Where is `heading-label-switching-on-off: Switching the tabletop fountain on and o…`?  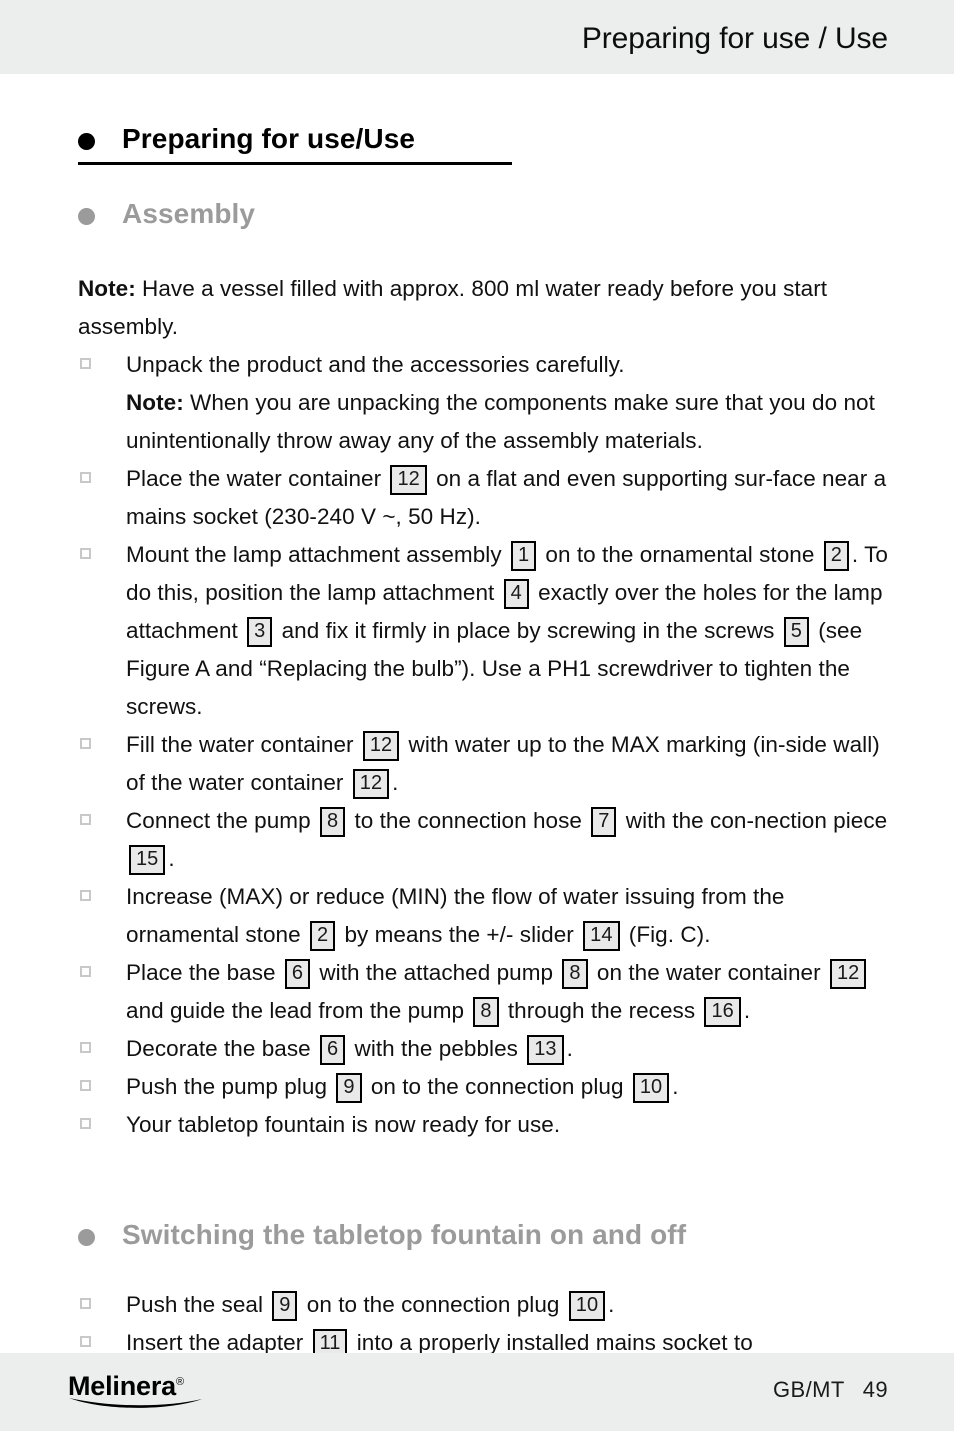
heading-label-switching-on-off: Switching the tabletop fountain on and o… is located at coordinates (404, 1235).